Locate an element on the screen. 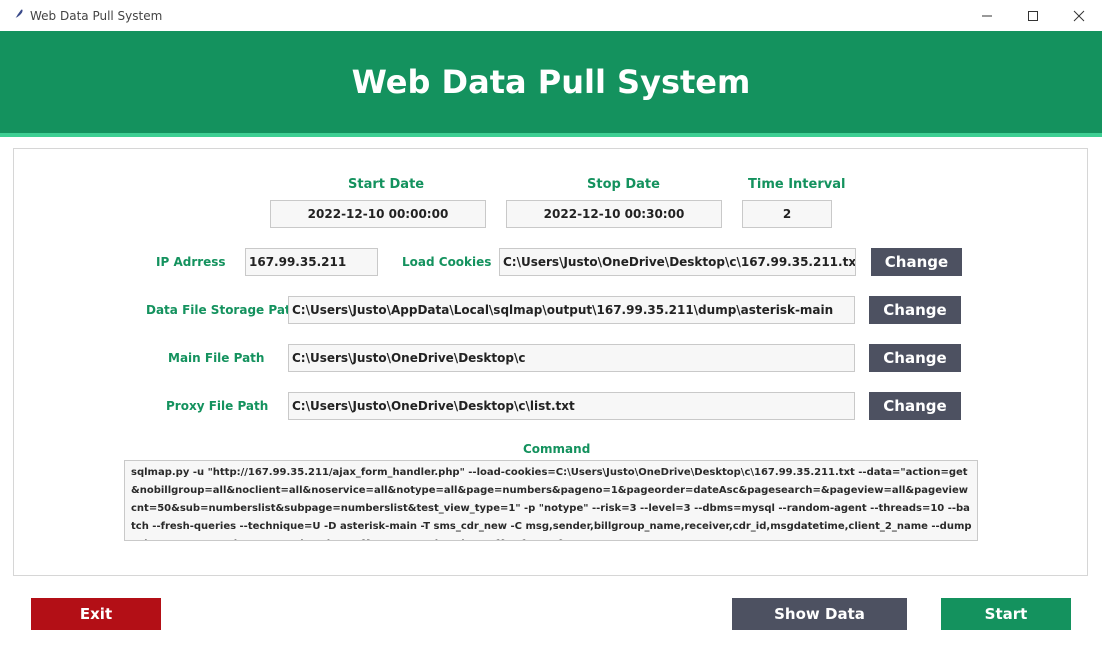  cookies-change-button: Change is located at coordinates (916, 262).